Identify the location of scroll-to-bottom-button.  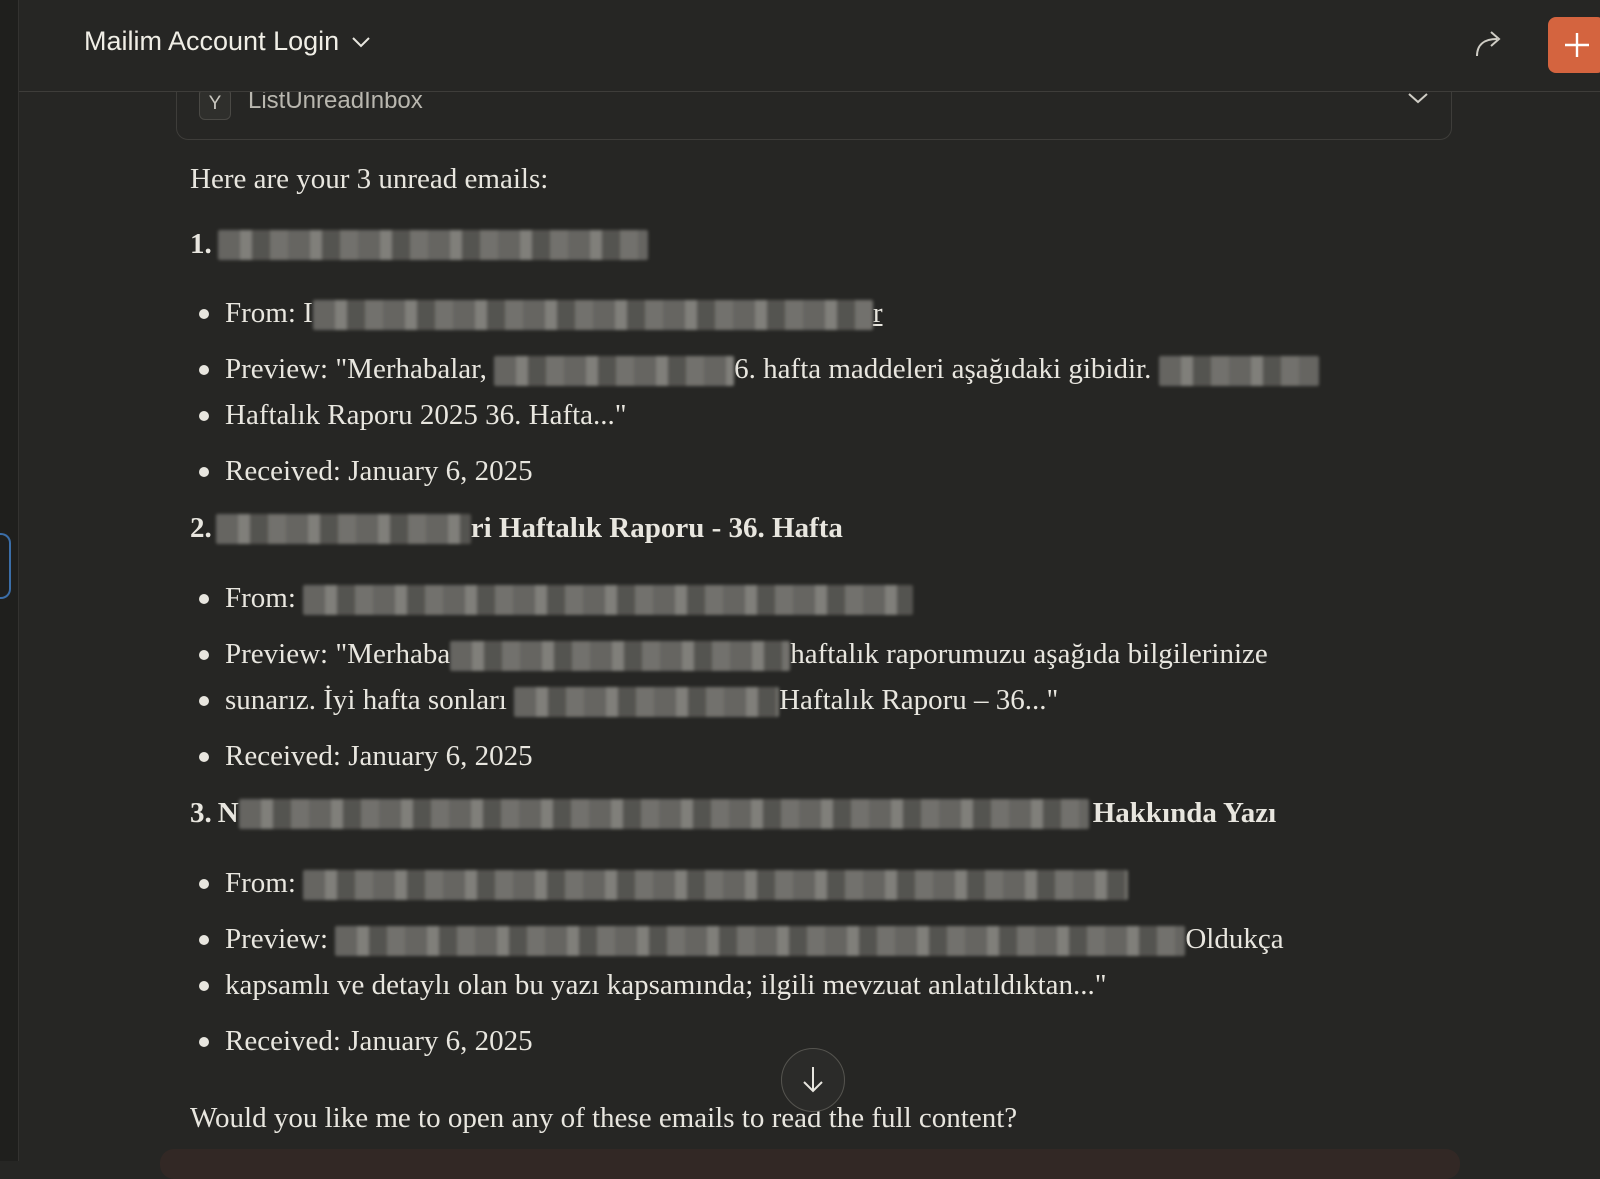
(813, 1080).